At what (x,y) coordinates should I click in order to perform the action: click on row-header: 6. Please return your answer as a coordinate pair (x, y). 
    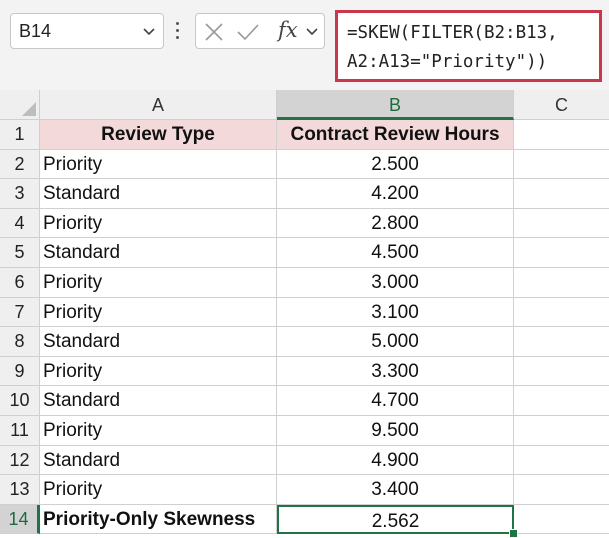
    Looking at the image, I should click on (20, 283).